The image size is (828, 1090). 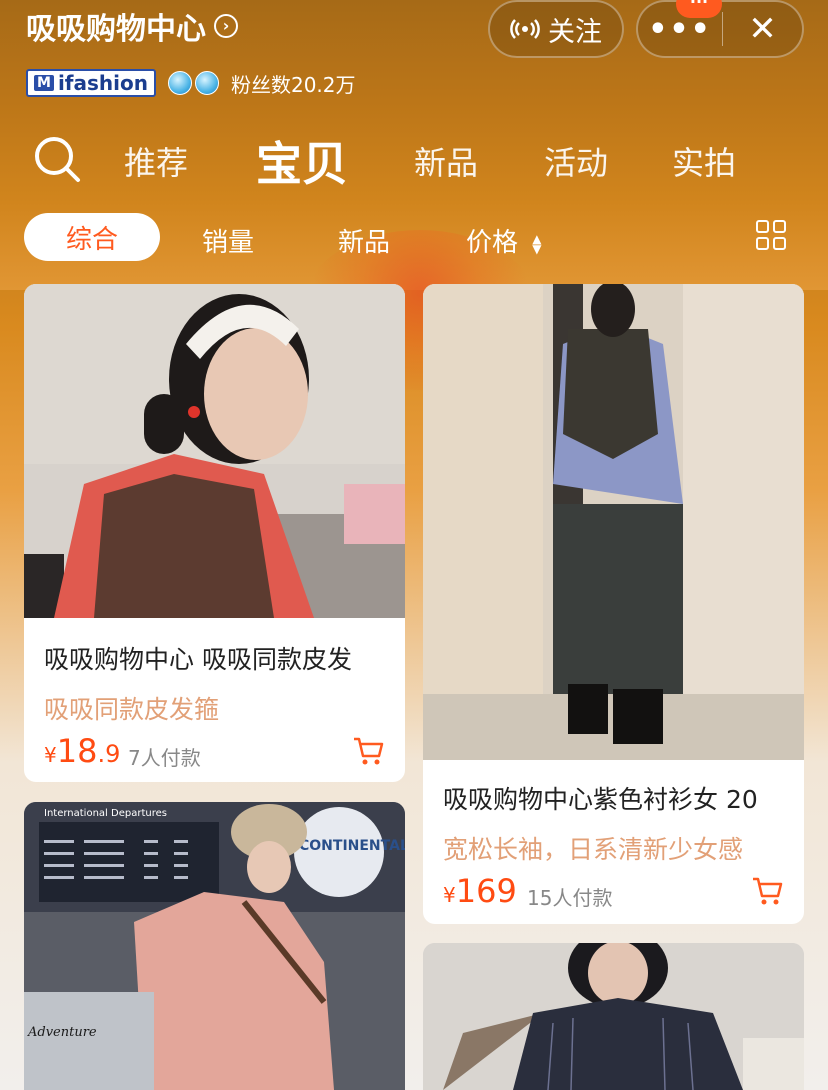 I want to click on tab-recommend: 推荐, so click(x=156, y=161).